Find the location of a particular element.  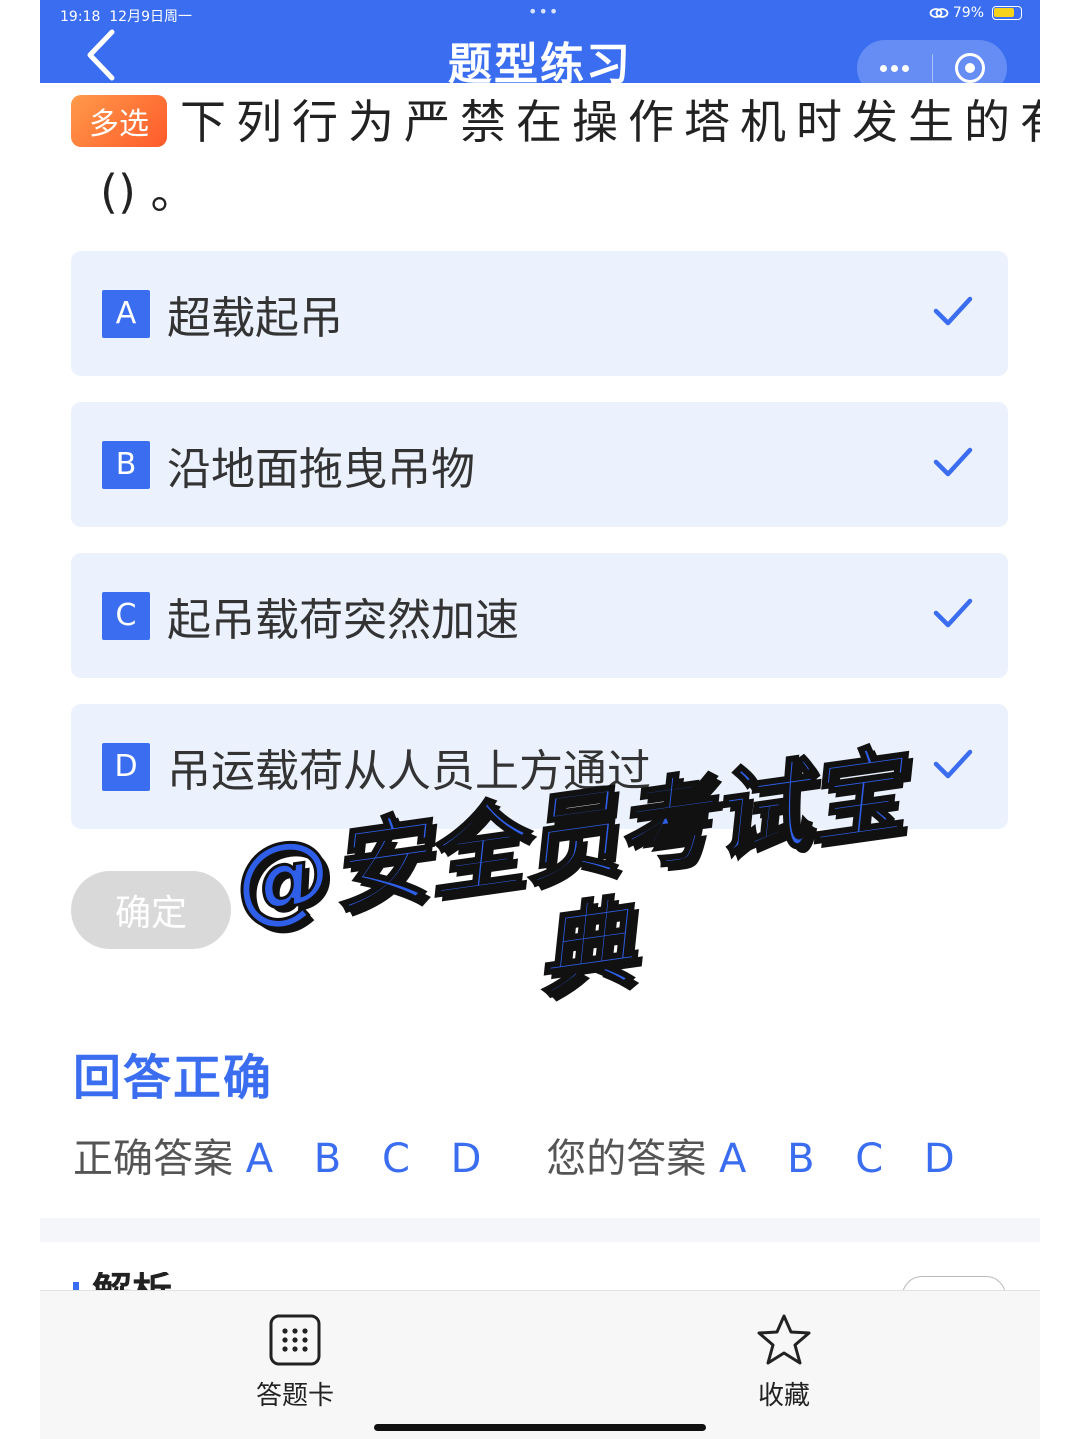

status-right: 79% is located at coordinates (975, 13).